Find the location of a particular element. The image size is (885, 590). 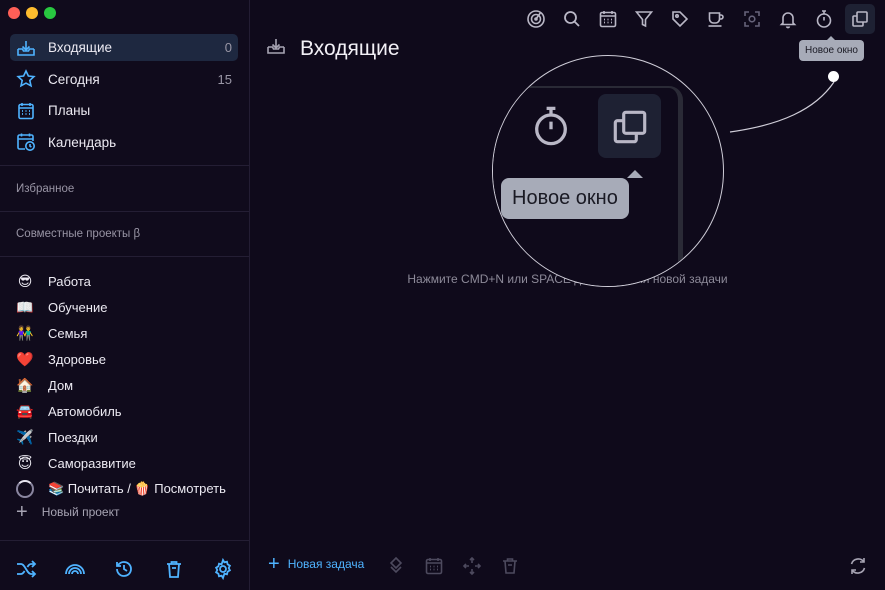

gear-icon is located at coordinates (223, 569).